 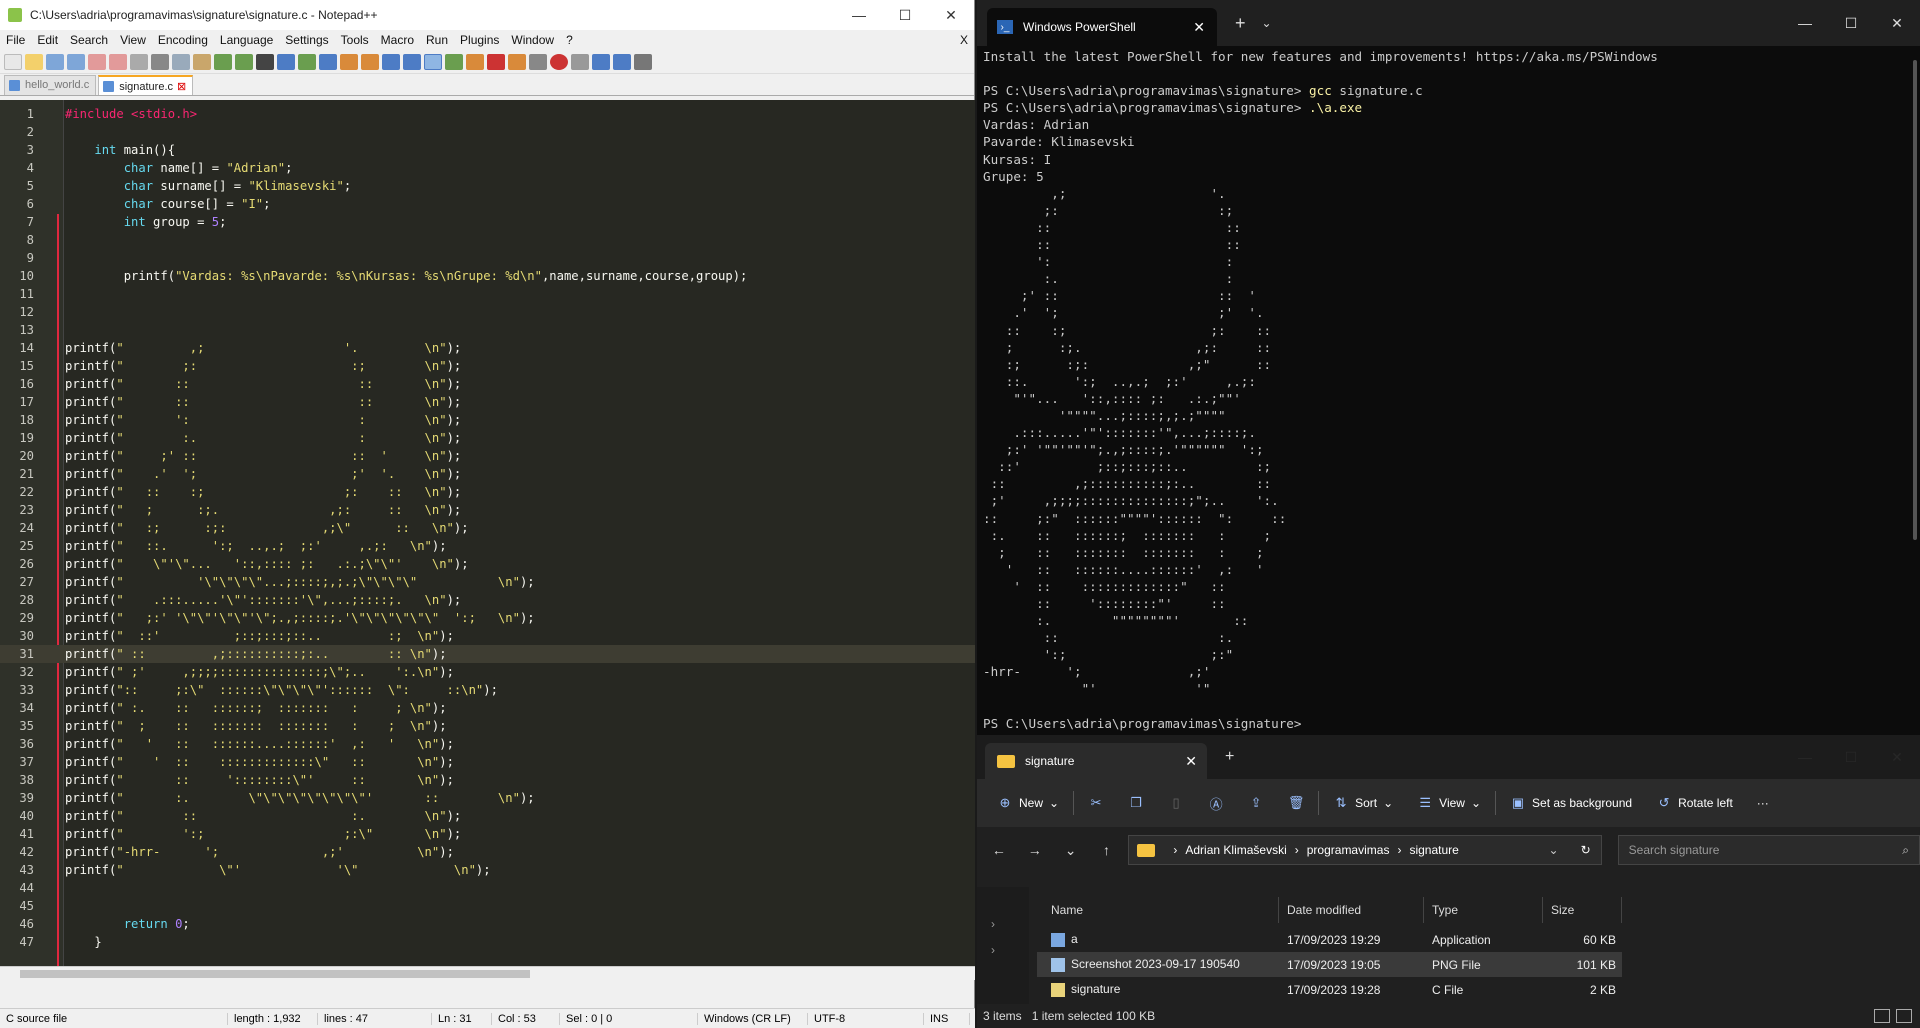 I want to click on menu-close-doc: X, so click(x=964, y=40).